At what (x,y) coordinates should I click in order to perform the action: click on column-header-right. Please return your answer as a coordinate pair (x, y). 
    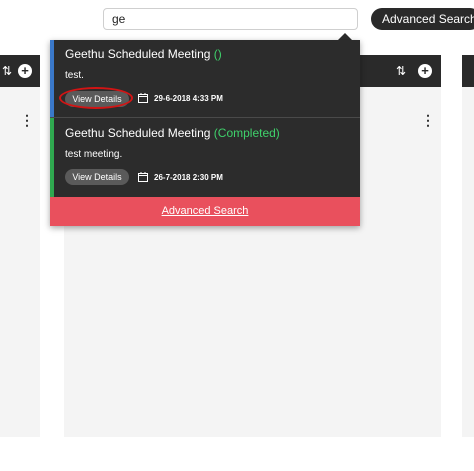
    Looking at the image, I should click on (468, 71).